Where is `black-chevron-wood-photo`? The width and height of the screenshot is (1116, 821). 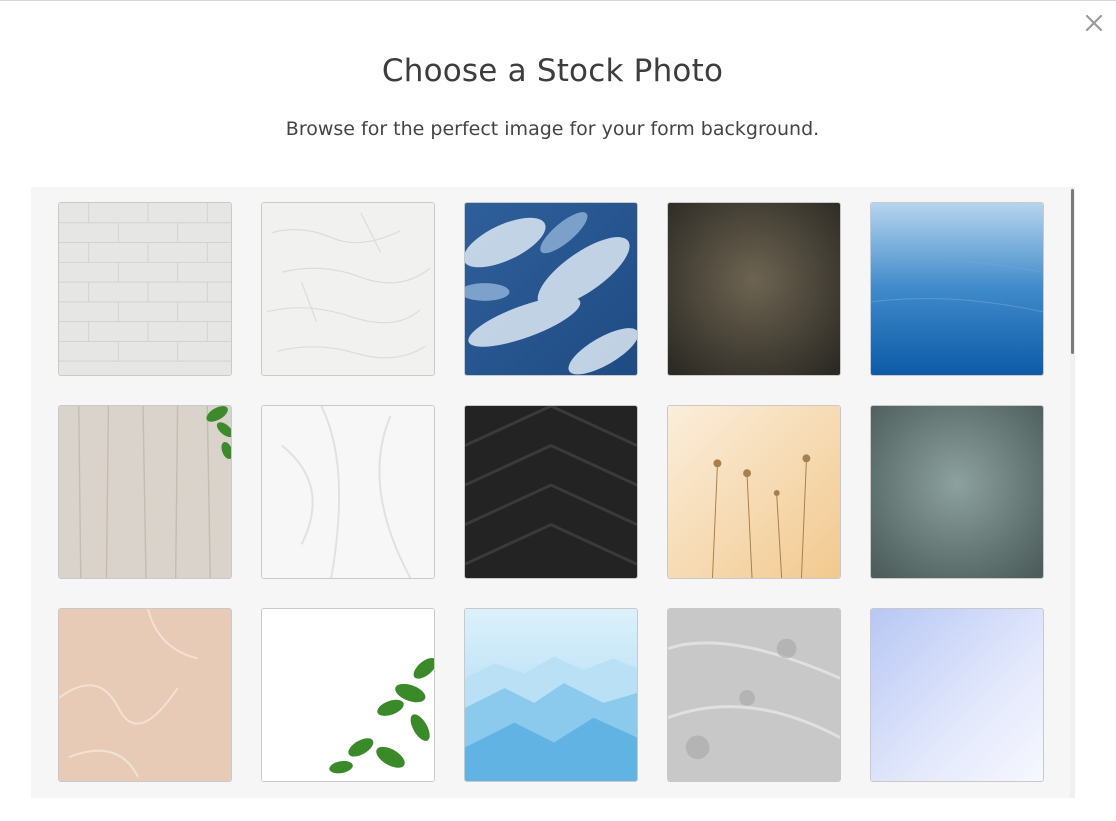
black-chevron-wood-photo is located at coordinates (551, 492).